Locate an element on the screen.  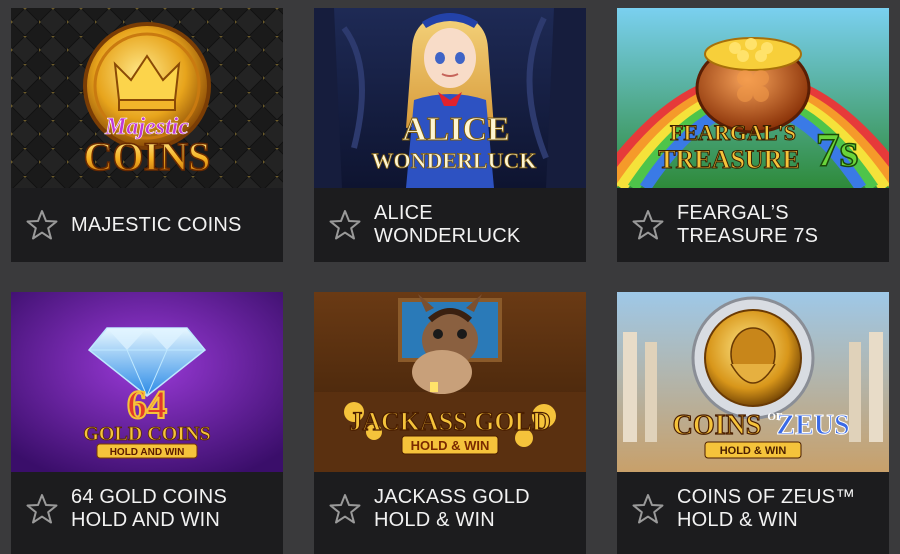
game-title: FEARGAL’S TREASURE 7S is located at coordinates (777, 225).